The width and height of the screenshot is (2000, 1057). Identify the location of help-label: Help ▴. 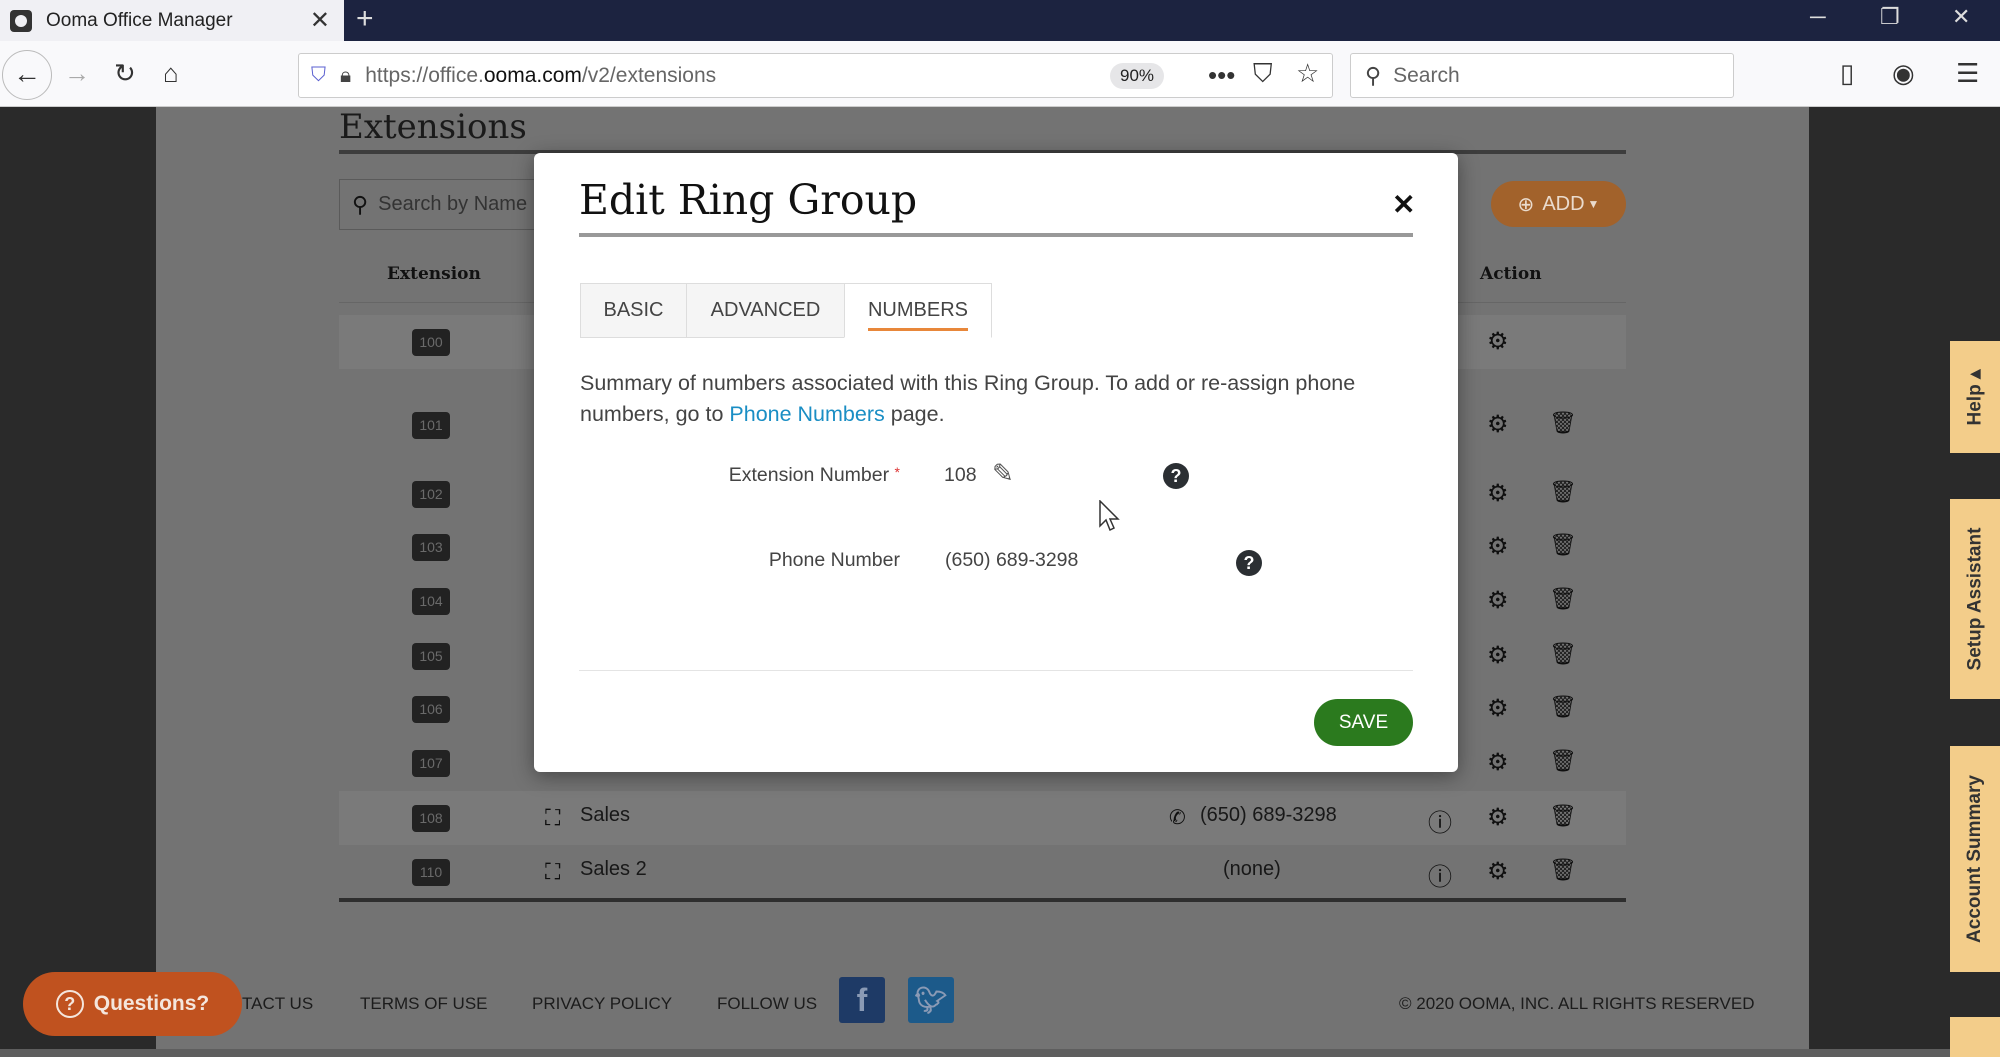
(1975, 397).